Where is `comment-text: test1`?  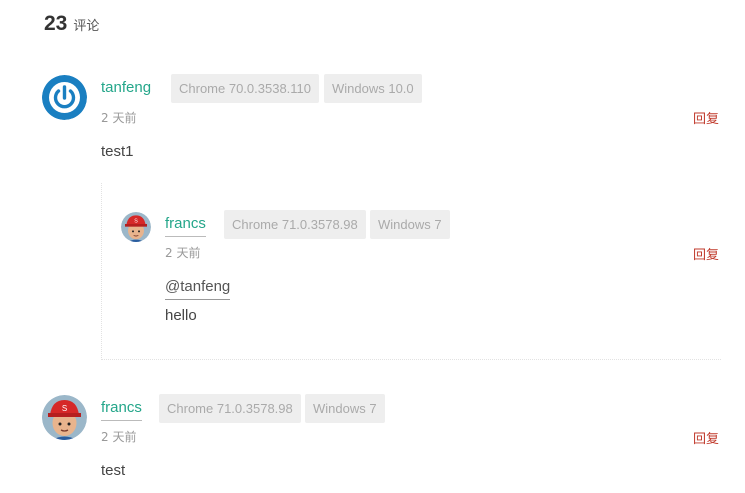
comment-text: test1 is located at coordinates (117, 151).